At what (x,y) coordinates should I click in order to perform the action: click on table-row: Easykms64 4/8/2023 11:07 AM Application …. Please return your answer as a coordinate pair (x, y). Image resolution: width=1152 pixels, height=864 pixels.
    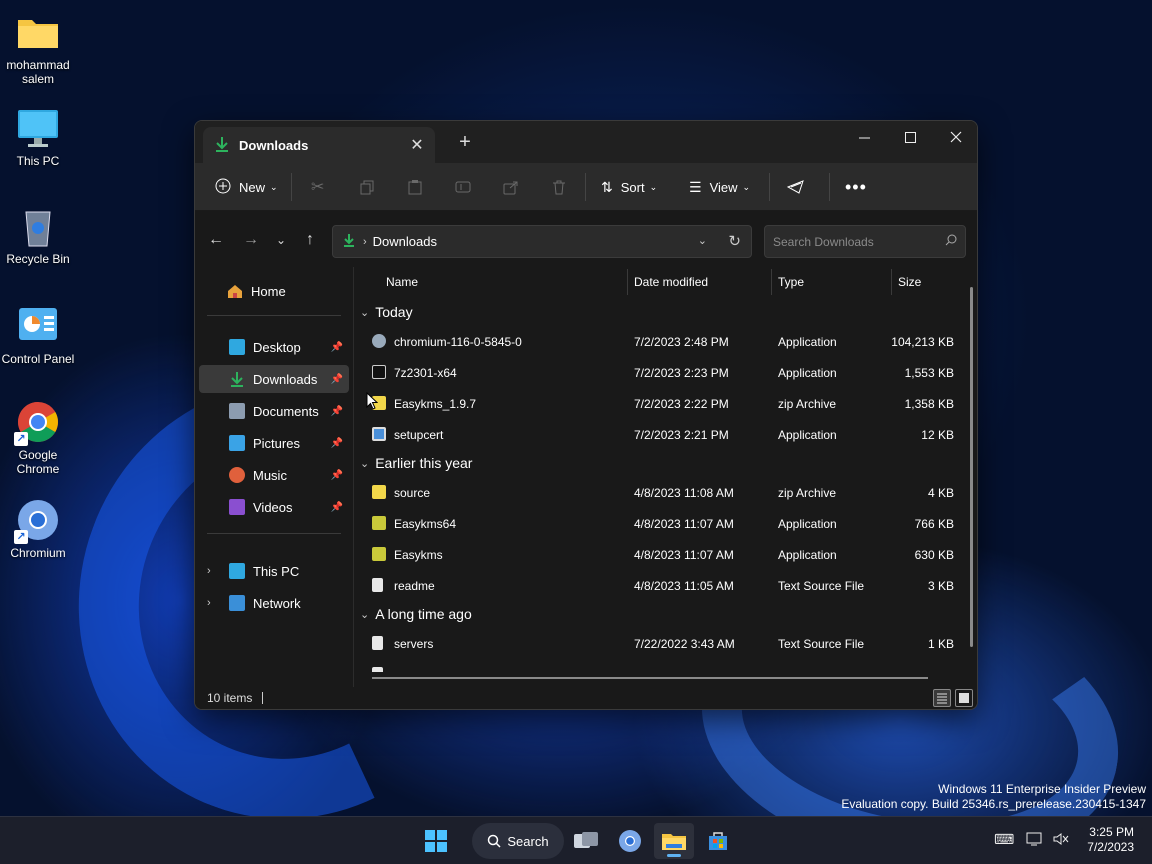
    Looking at the image, I should click on (666, 524).